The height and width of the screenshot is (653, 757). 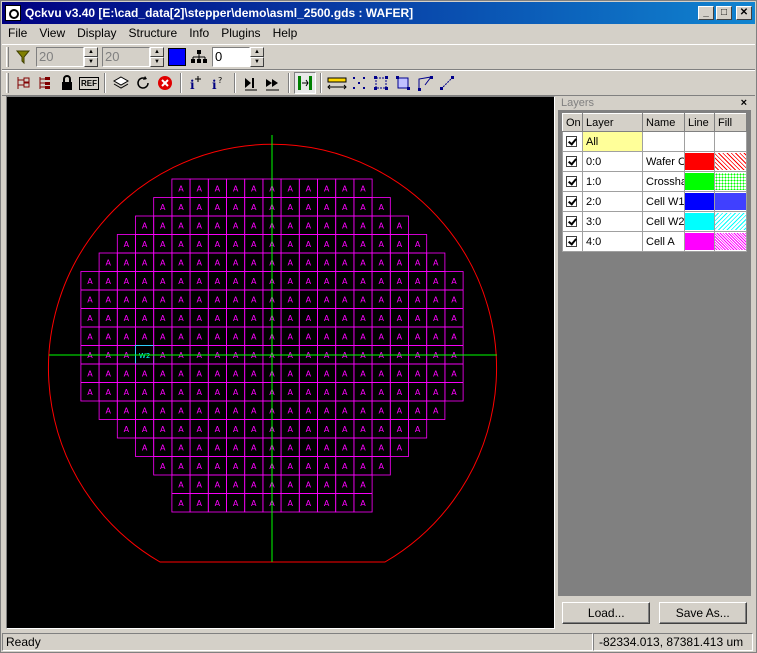 I want to click on refresh-icon, so click(x=143, y=83).